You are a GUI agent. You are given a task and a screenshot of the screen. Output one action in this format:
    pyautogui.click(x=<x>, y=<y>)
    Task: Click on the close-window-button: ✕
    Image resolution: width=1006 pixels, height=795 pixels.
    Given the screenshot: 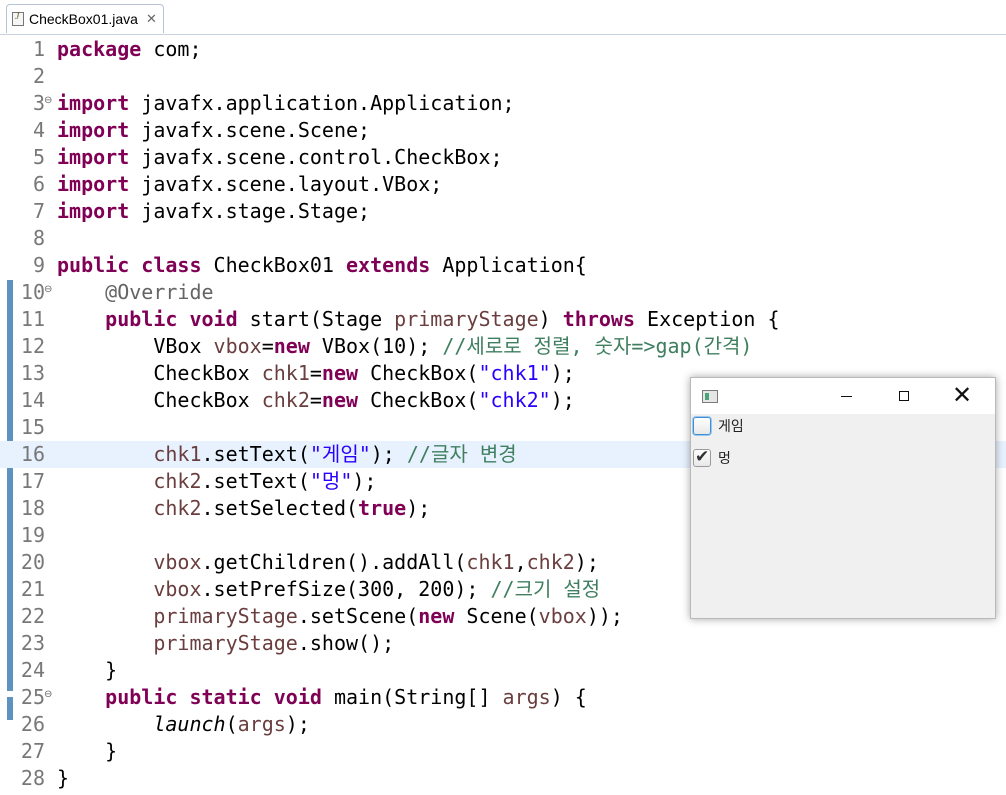 What is the action you would take?
    pyautogui.click(x=962, y=396)
    